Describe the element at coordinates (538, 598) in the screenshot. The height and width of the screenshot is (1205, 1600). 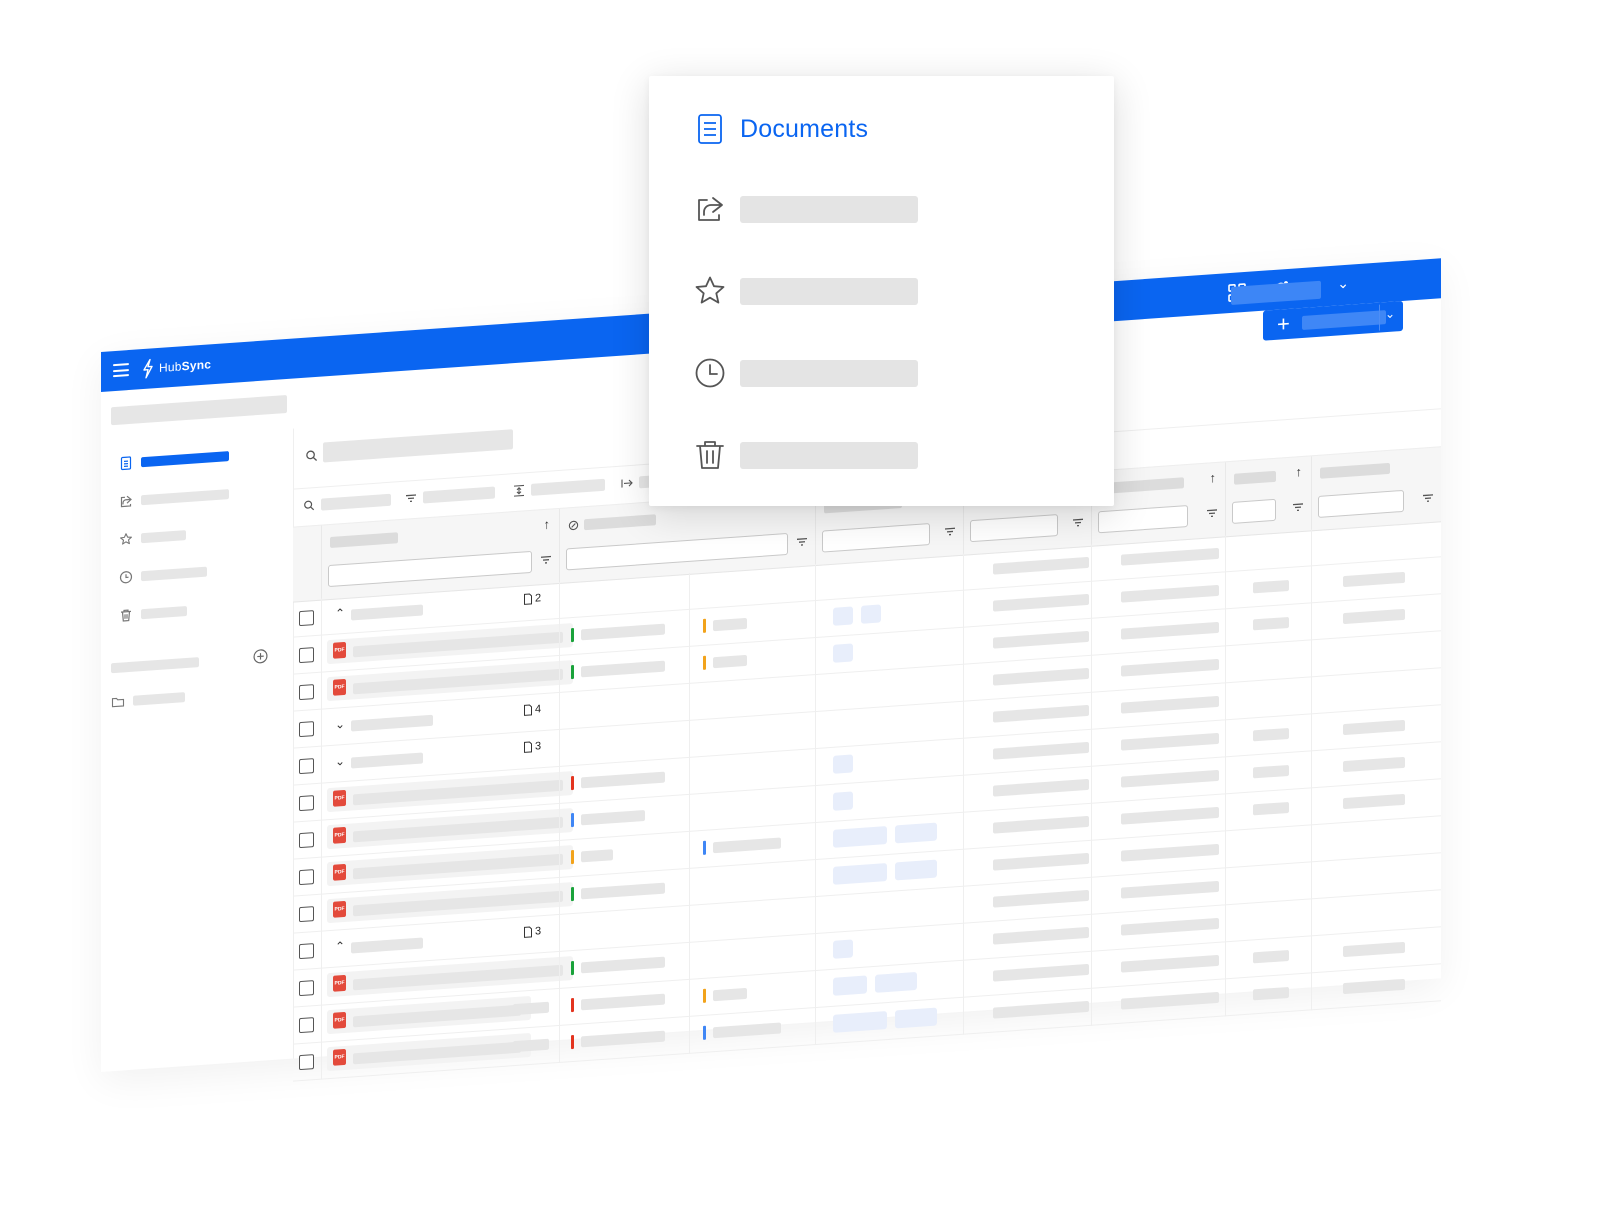
I see `group-count-value: 2` at that location.